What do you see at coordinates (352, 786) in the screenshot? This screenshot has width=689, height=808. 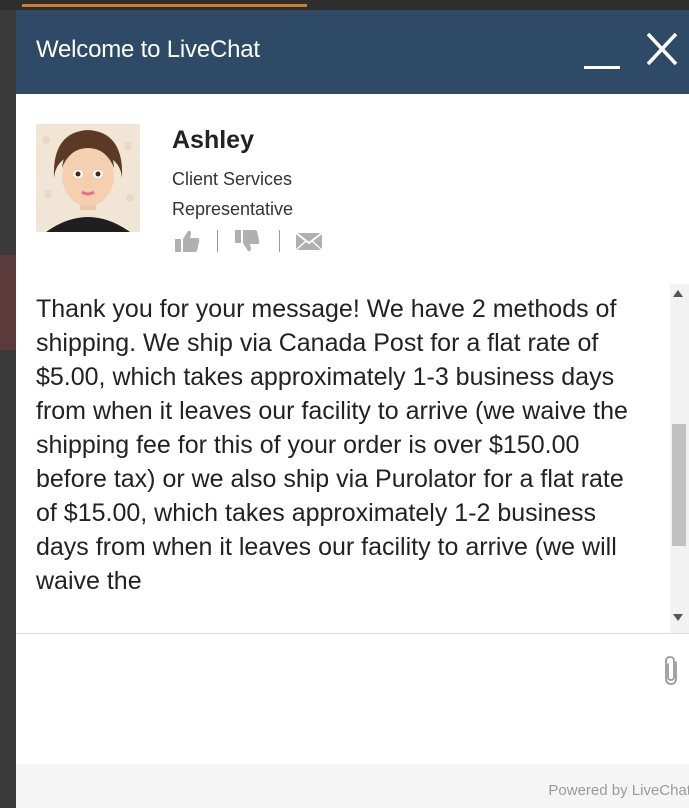 I see `chat-footer: Powered by LiveChat` at bounding box center [352, 786].